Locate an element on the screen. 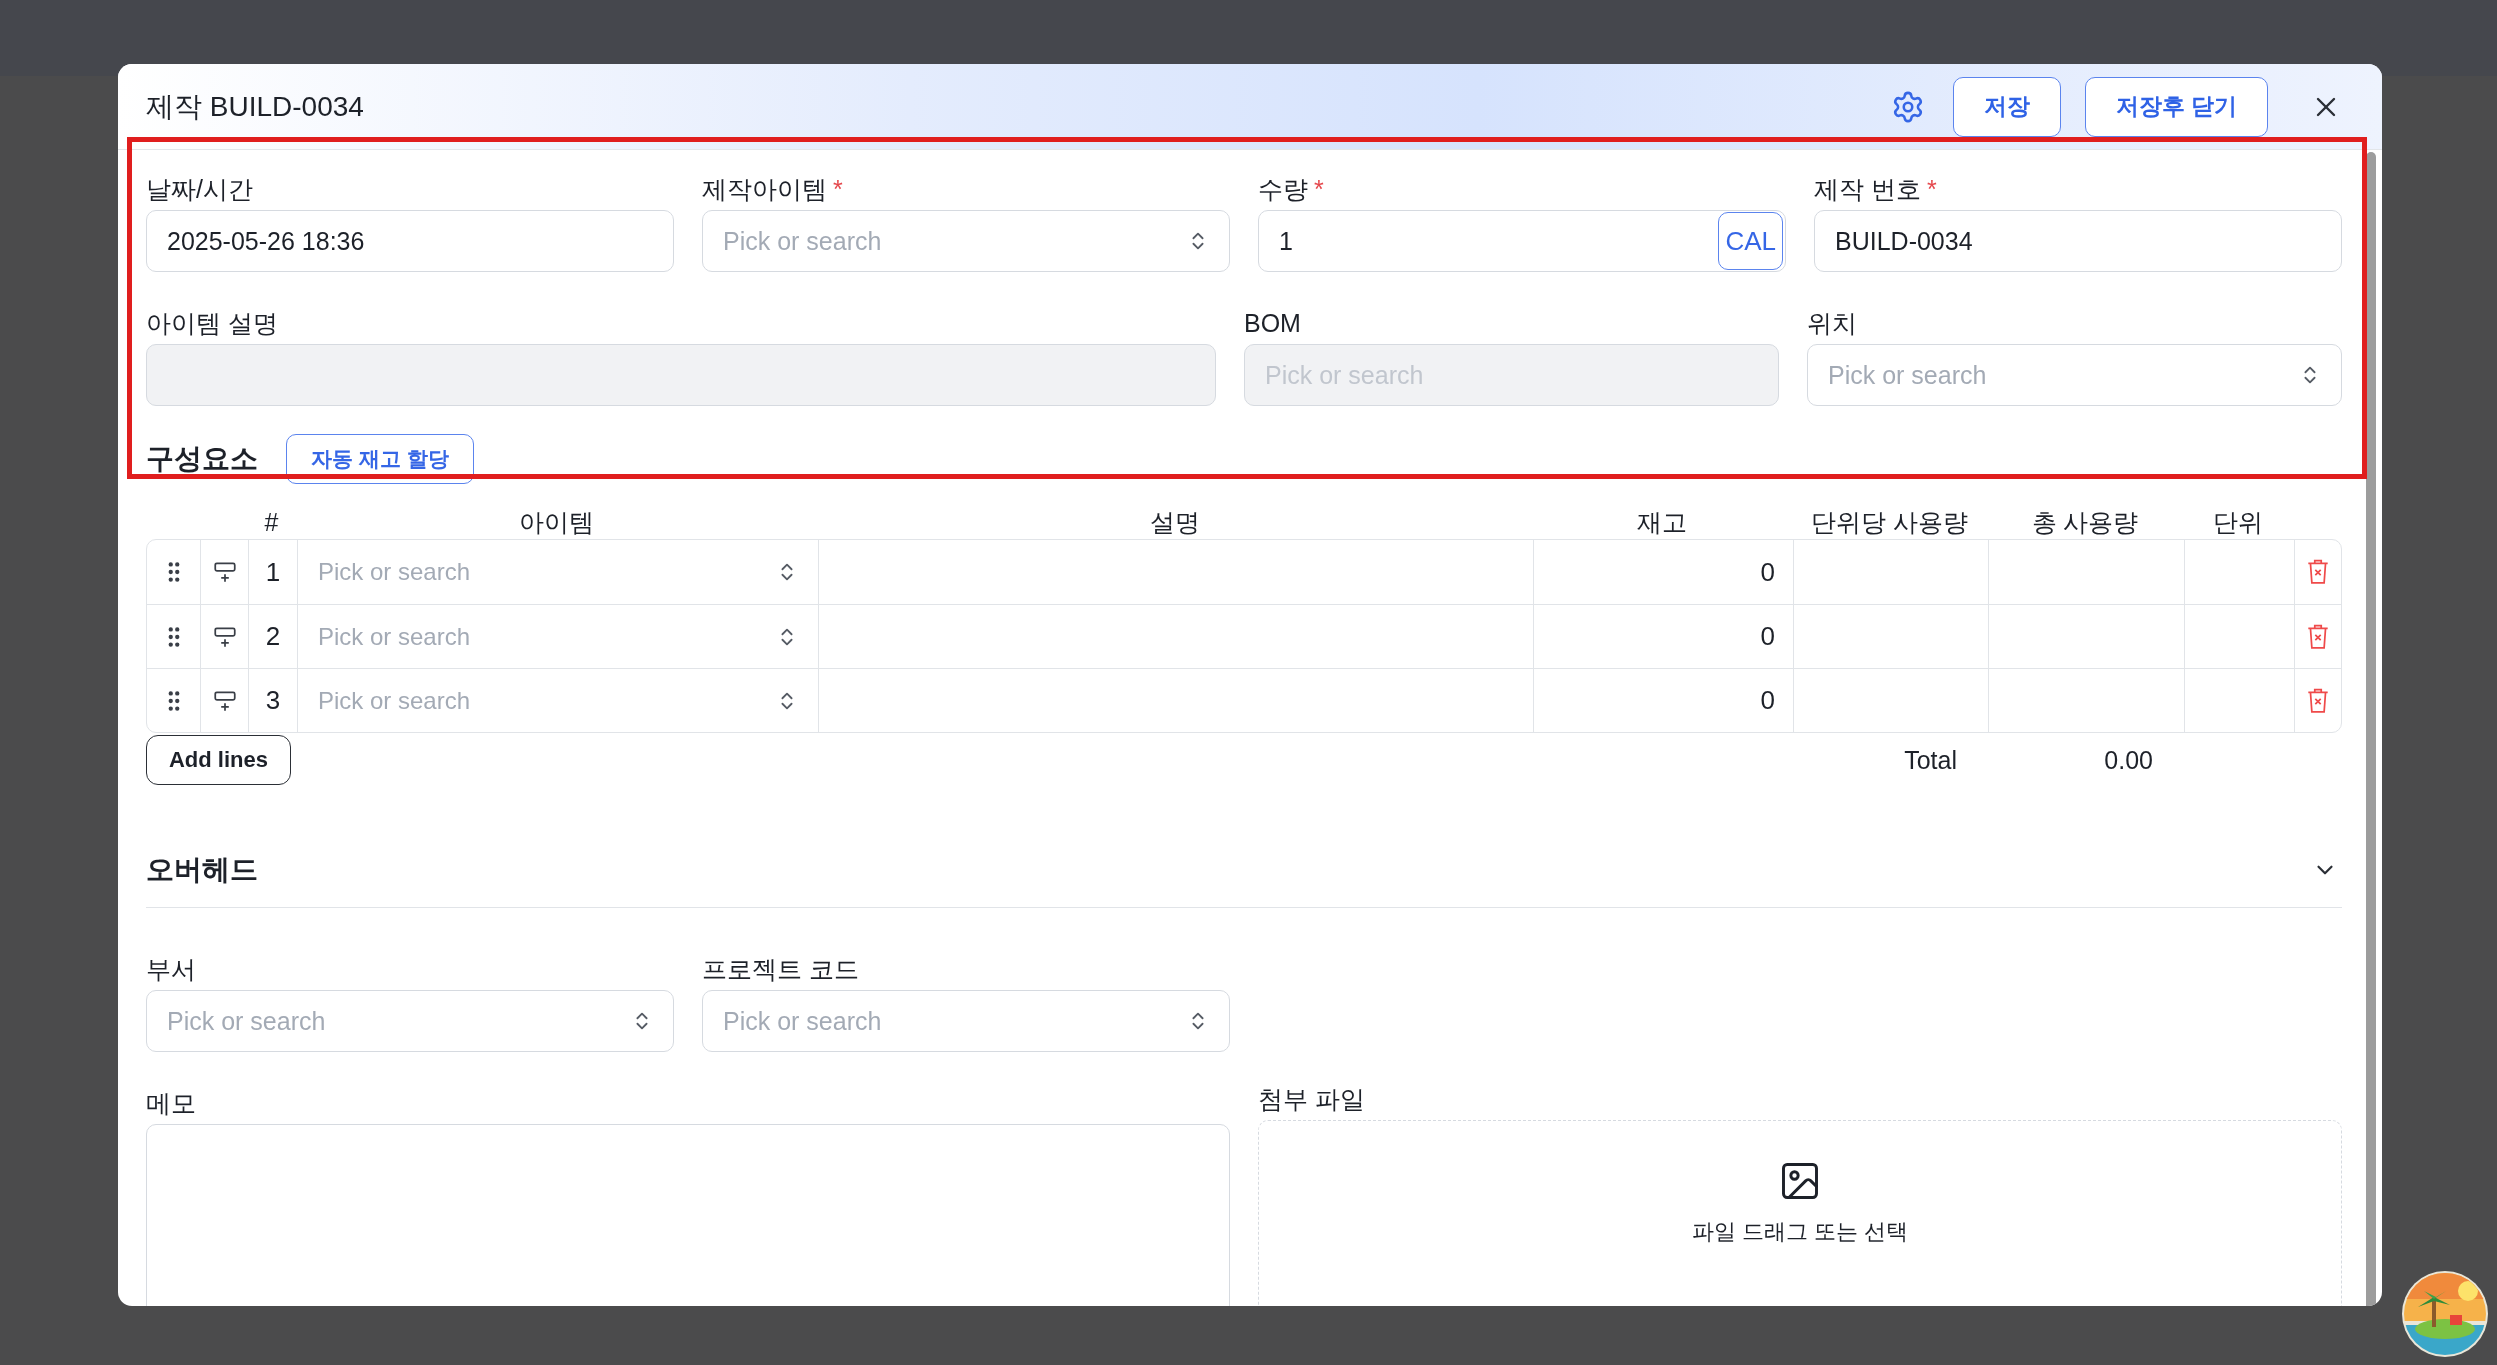 The width and height of the screenshot is (2497, 1365). column-header: 아이템 is located at coordinates (556, 522).